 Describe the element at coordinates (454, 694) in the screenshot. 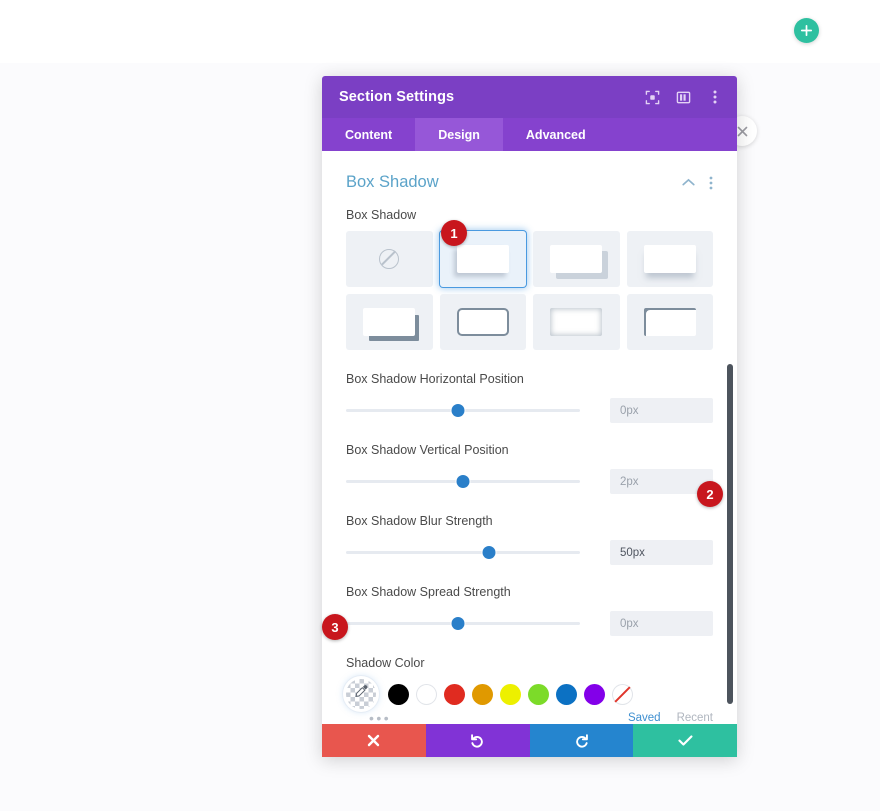

I see `swatch-red` at that location.